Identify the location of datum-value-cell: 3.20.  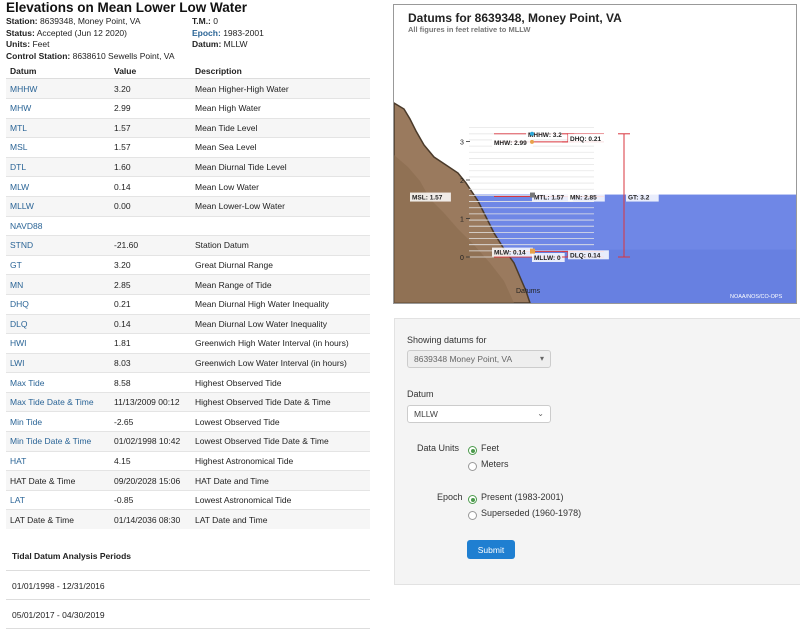
(150, 88).